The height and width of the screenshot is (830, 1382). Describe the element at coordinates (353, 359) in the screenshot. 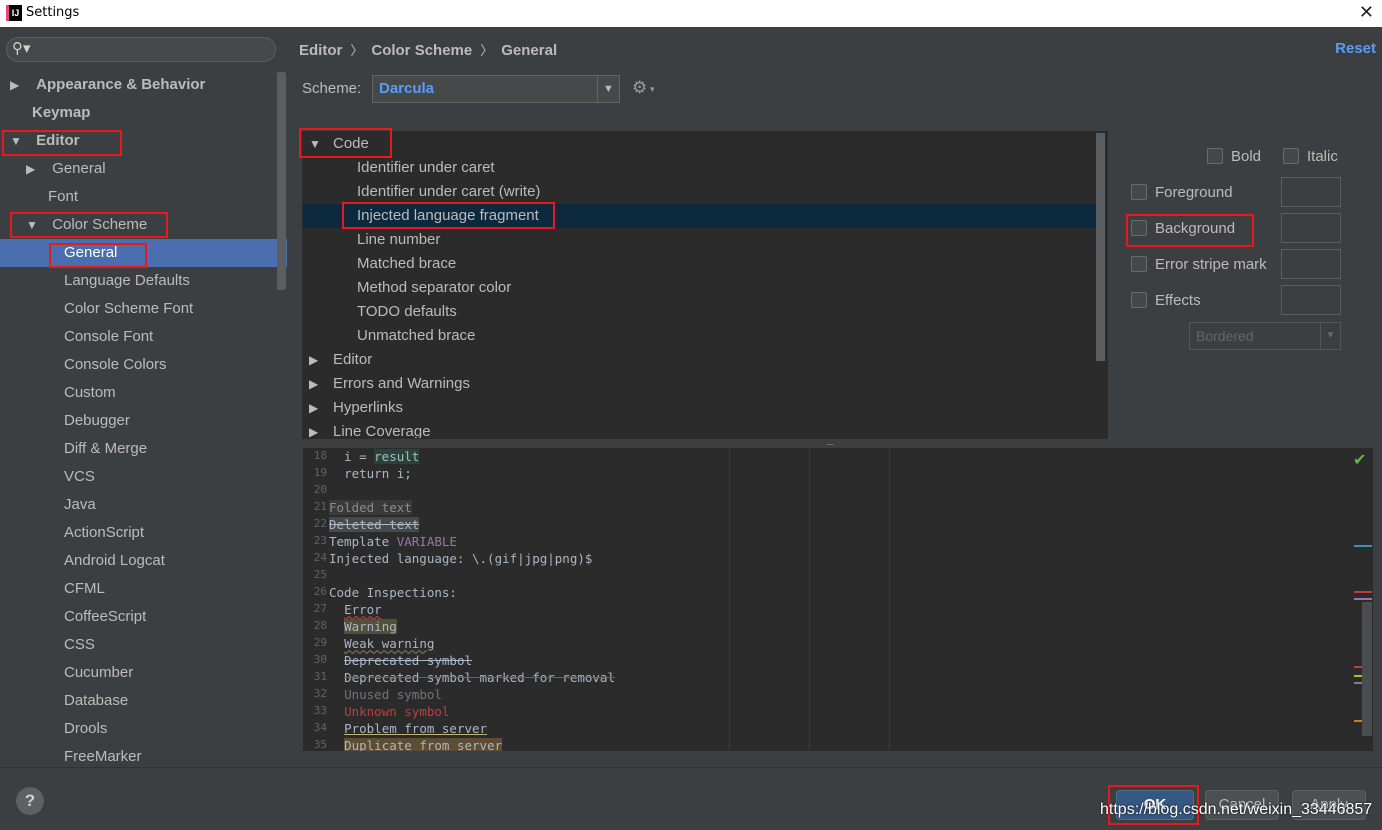

I see `tree-node-label: Editor` at that location.